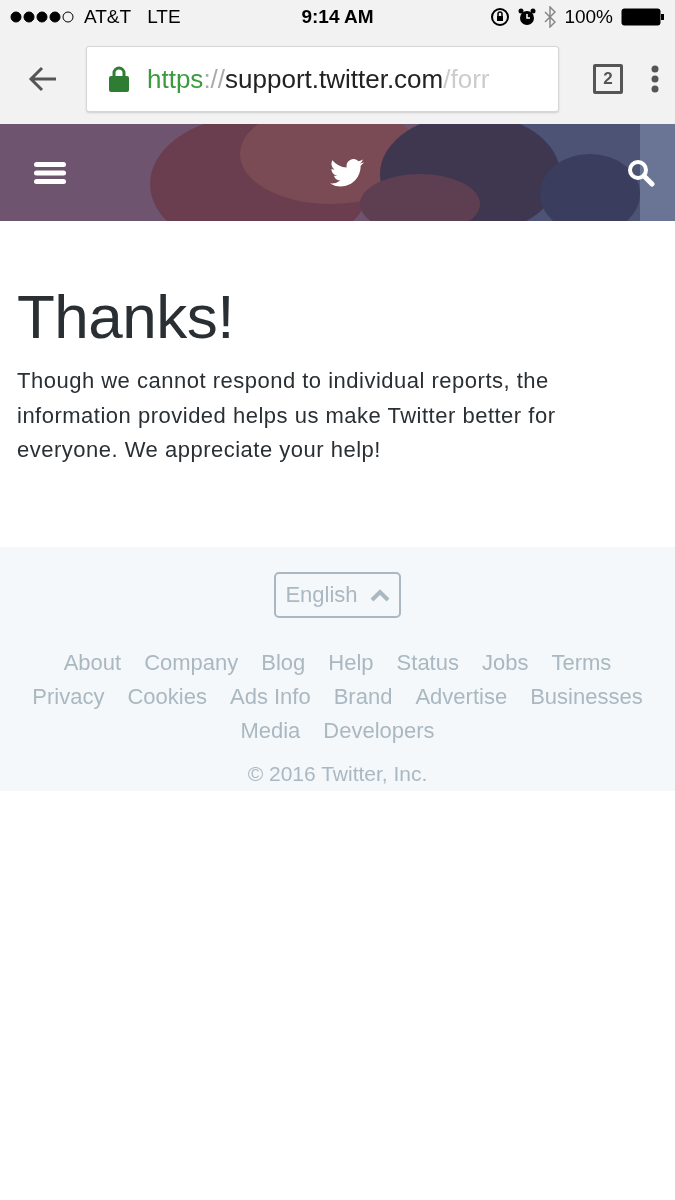 This screenshot has height=1200, width=675. Describe the element at coordinates (586, 697) in the screenshot. I see `footer-link: Businesses` at that location.